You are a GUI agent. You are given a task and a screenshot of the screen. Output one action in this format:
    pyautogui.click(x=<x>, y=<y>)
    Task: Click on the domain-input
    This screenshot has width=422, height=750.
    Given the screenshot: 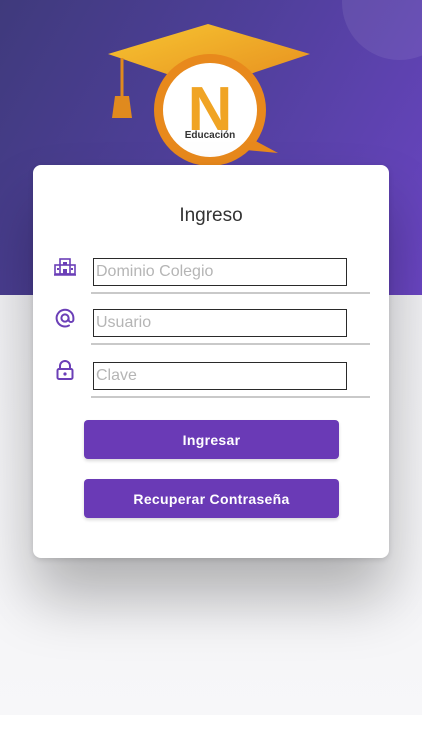 What is the action you would take?
    pyautogui.click(x=220, y=272)
    